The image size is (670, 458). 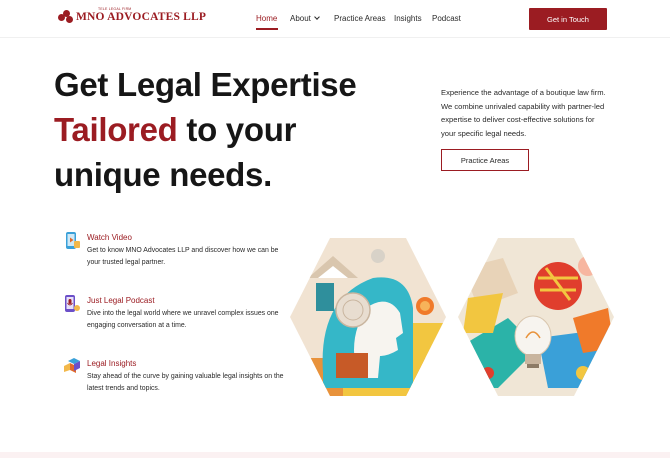 What do you see at coordinates (109, 237) in the screenshot?
I see `feature-title: Watch Video` at bounding box center [109, 237].